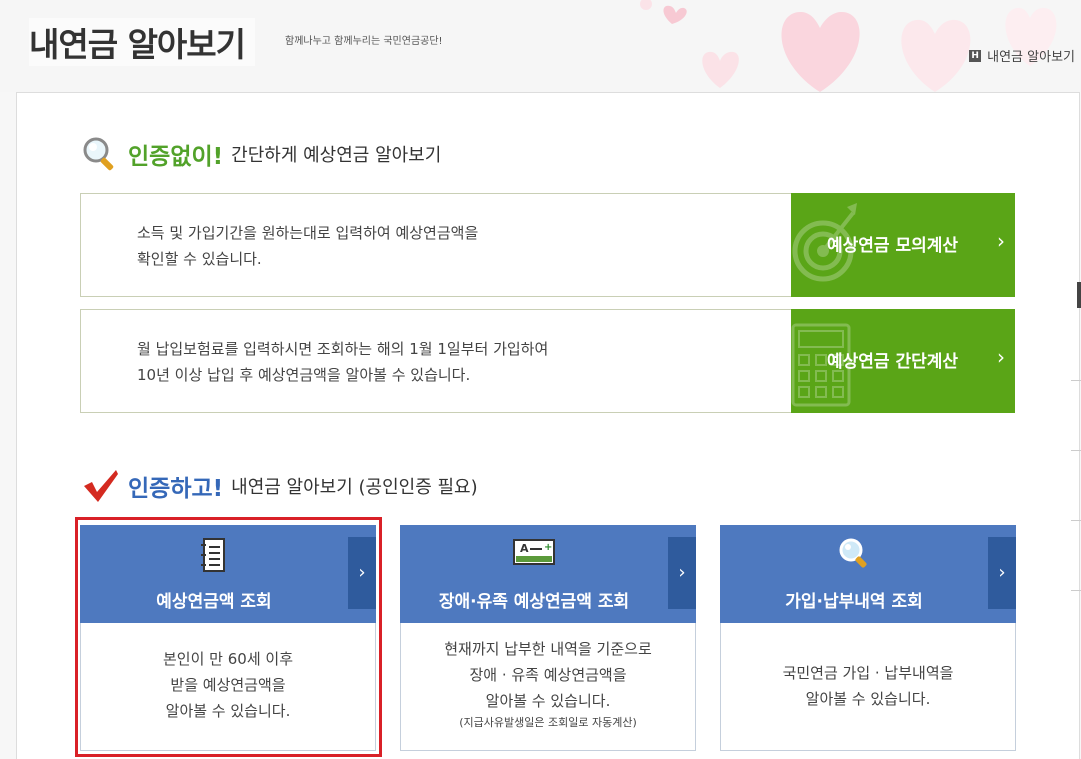 The height and width of the screenshot is (759, 1081). What do you see at coordinates (308, 246) in the screenshot?
I see `mock-calc-description: 소득 및 가입기간을 원하는대로 입력하여 예상연금액을 확인할 수 있습니다.` at bounding box center [308, 246].